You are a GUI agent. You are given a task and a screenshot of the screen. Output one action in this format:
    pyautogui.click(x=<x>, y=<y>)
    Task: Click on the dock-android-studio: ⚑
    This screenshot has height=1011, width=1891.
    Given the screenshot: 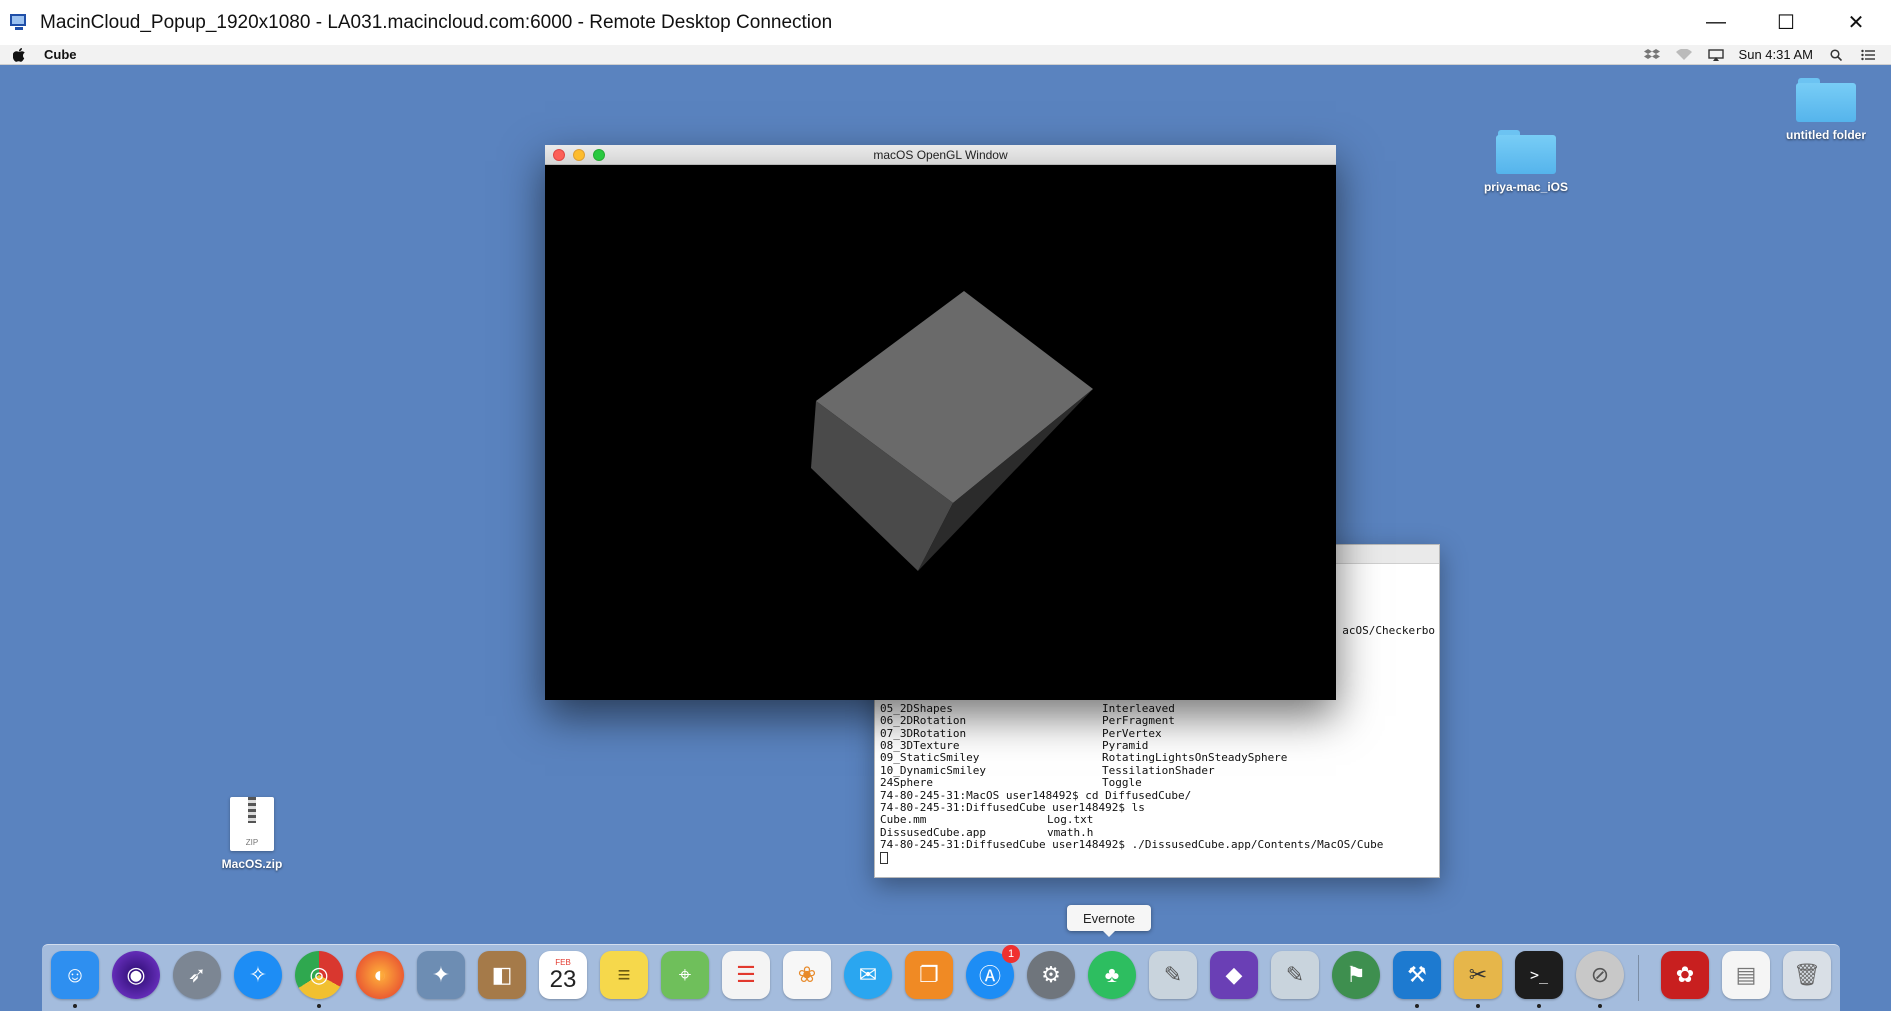 What is the action you would take?
    pyautogui.click(x=1356, y=975)
    